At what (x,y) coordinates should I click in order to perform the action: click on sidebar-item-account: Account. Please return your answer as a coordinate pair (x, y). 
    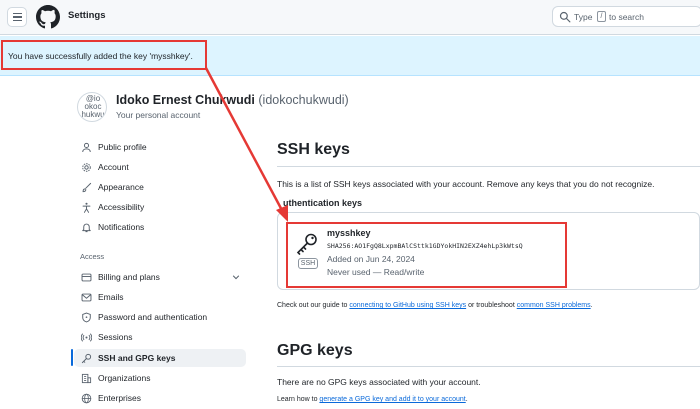
    Looking at the image, I should click on (164, 167).